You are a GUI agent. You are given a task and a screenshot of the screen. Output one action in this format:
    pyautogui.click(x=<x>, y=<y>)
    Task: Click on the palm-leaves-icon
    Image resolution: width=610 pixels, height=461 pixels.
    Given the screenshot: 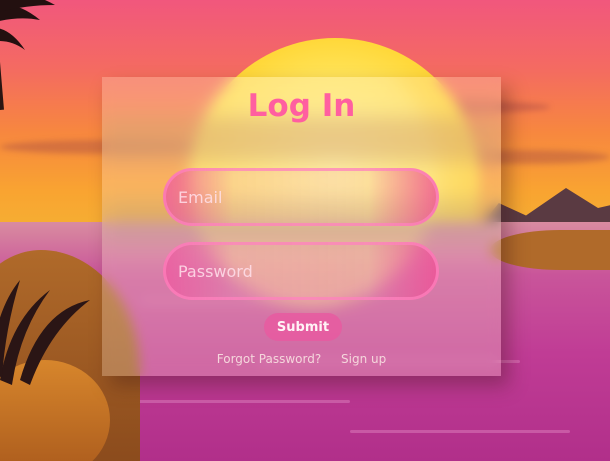 What is the action you would take?
    pyautogui.click(x=45, y=332)
    